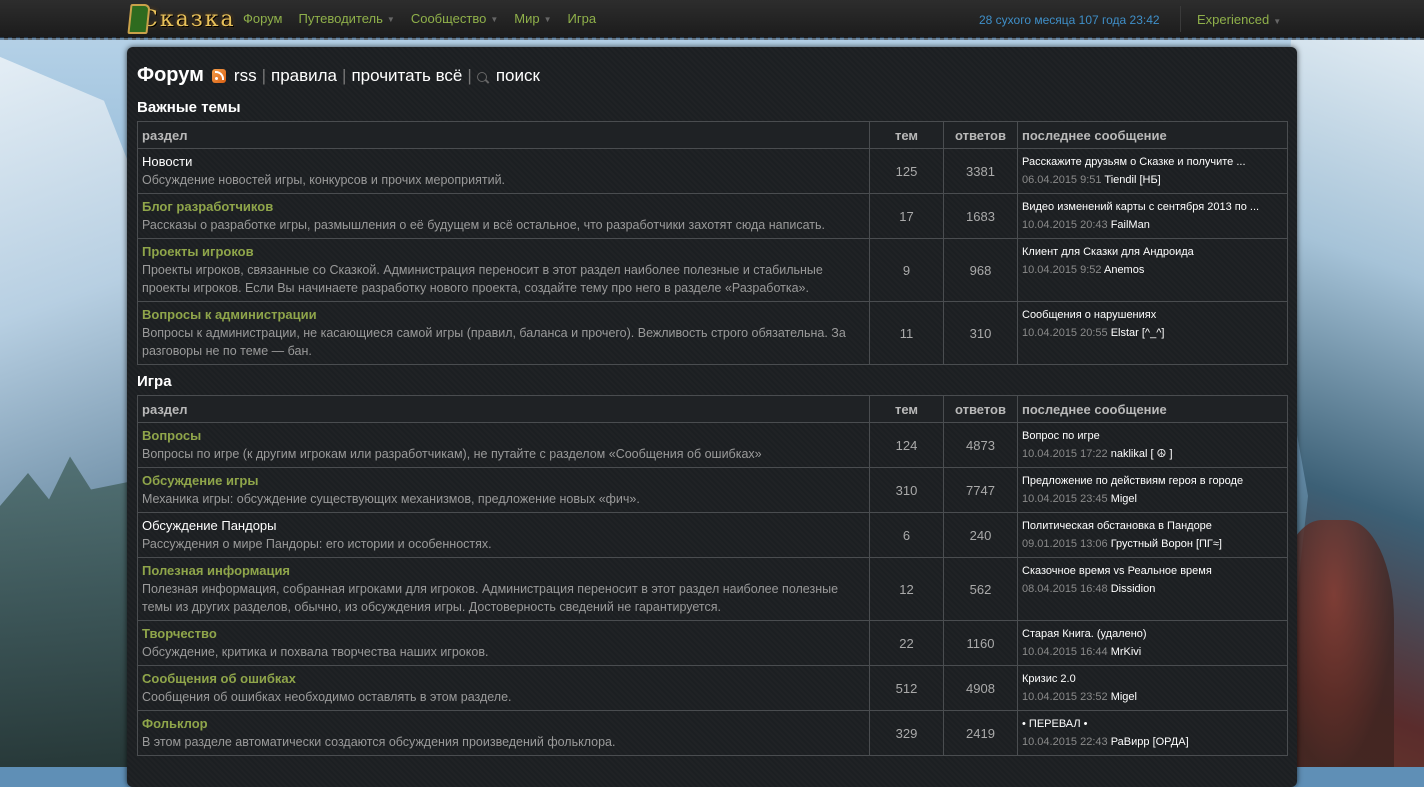  I want to click on nav-item-world: Мир ▼, so click(532, 18).